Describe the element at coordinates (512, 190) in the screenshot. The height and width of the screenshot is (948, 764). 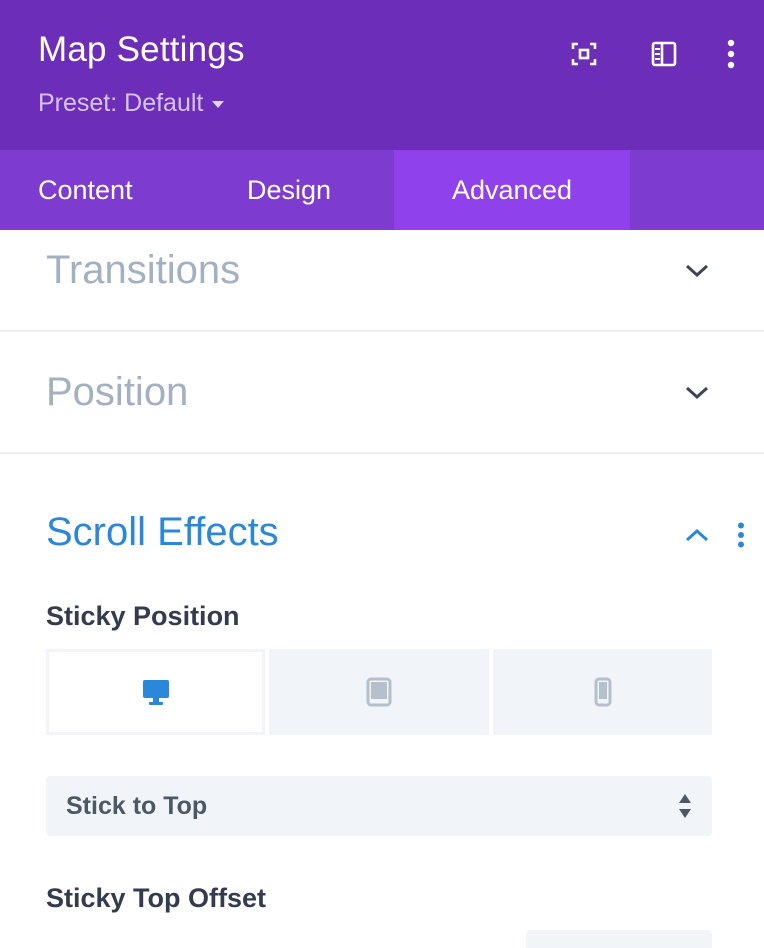
I see `tab-advanced: Advanced` at that location.